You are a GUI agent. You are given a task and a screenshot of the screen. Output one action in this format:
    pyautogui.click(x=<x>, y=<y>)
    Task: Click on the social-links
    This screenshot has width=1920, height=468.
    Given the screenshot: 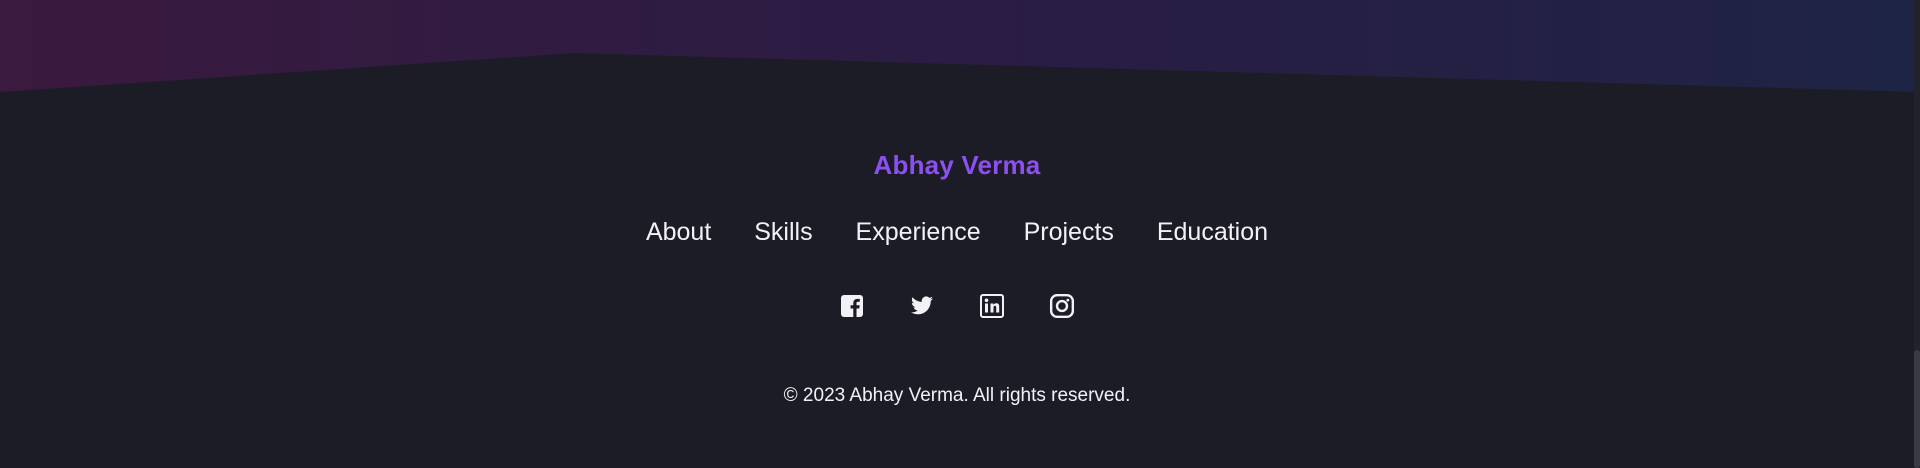 What is the action you would take?
    pyautogui.click(x=957, y=306)
    